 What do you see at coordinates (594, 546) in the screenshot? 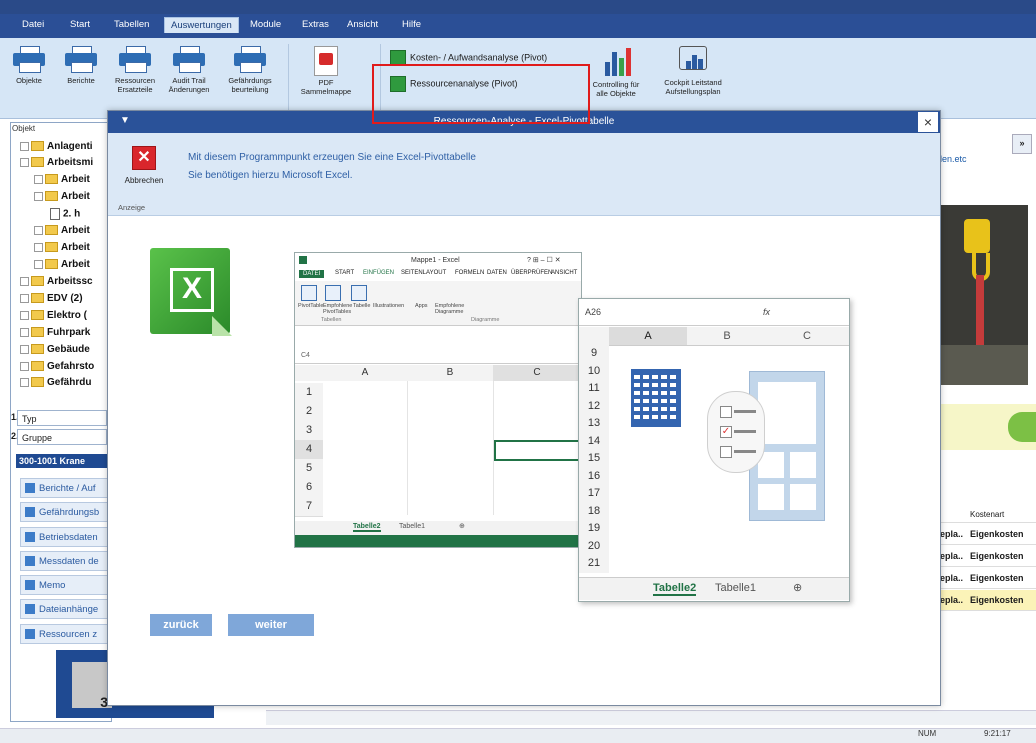
I see `row-header: 20` at bounding box center [594, 546].